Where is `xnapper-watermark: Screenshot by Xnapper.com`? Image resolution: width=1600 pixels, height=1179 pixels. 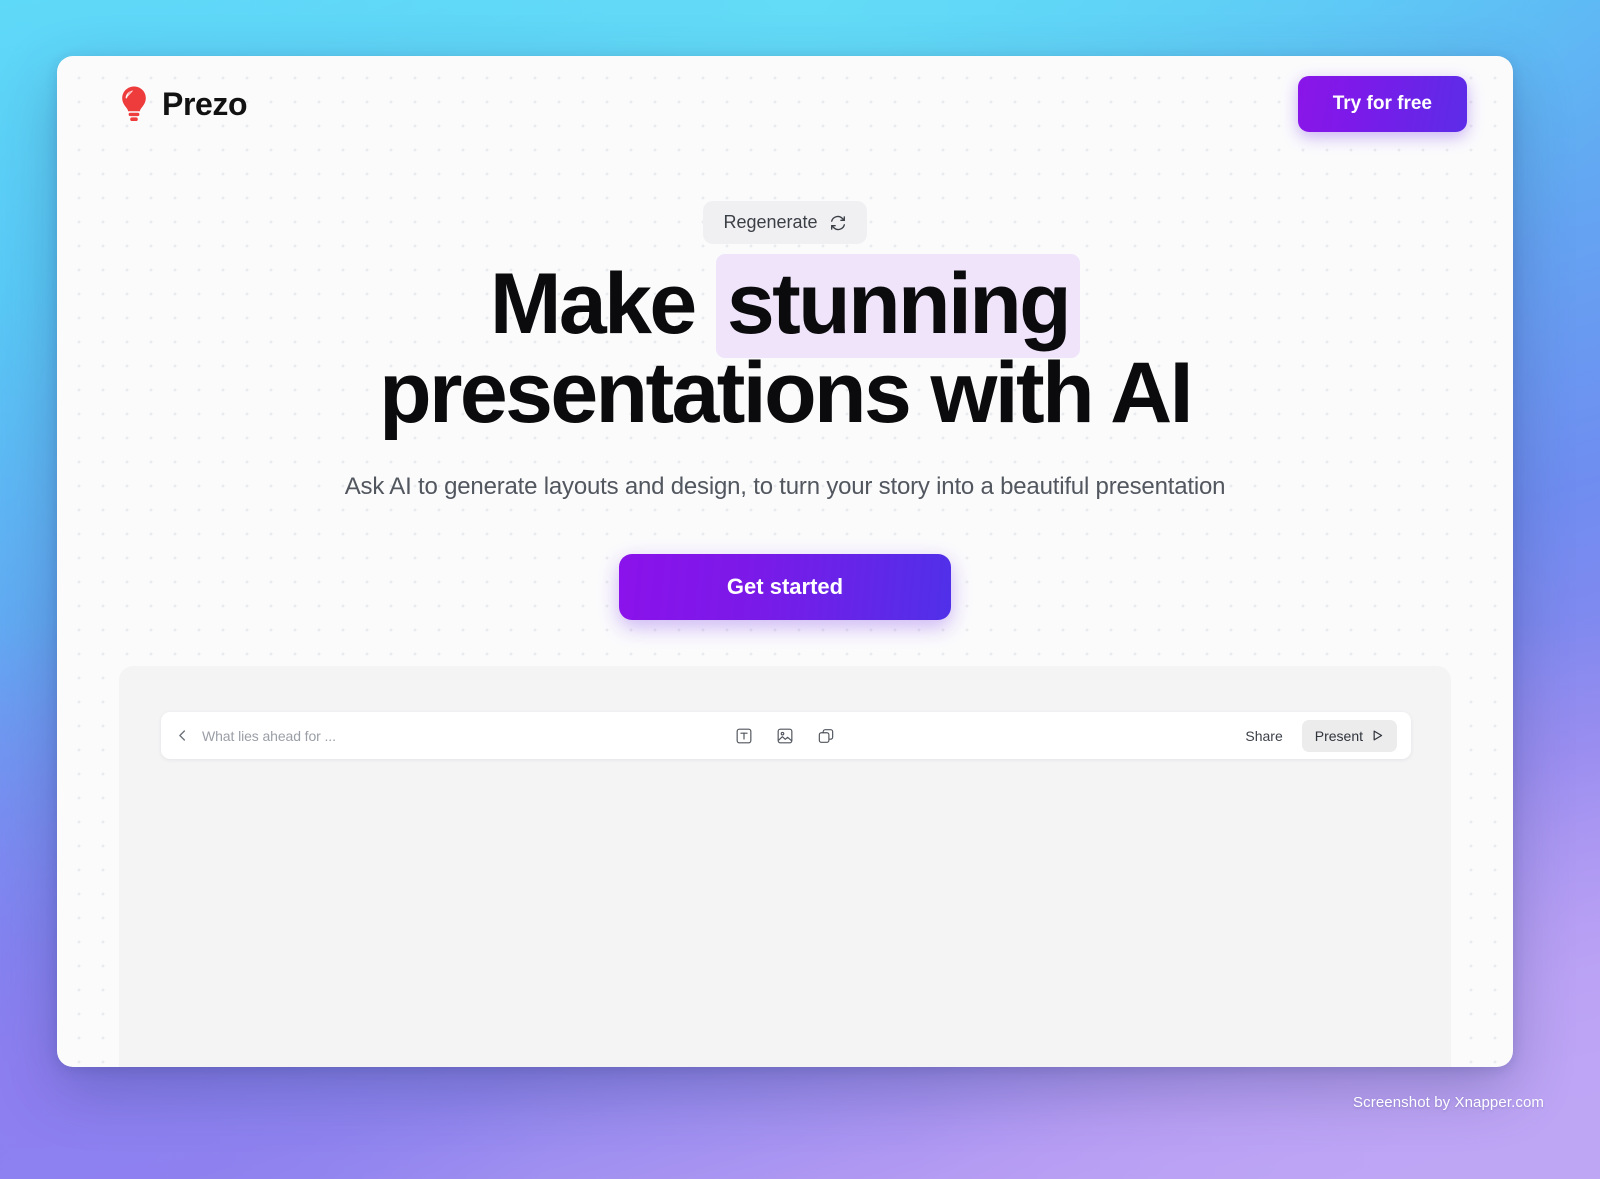
xnapper-watermark: Screenshot by Xnapper.com is located at coordinates (1448, 1102).